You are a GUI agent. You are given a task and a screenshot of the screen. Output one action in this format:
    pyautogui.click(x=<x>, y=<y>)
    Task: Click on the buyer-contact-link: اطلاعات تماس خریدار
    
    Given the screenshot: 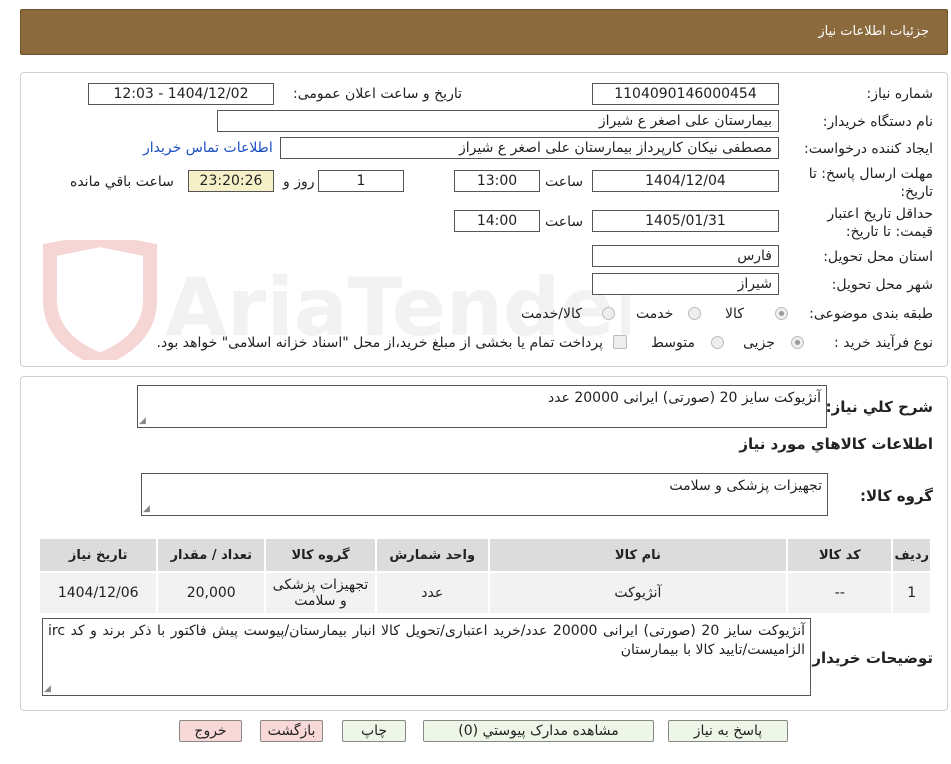 What is the action you would take?
    pyautogui.click(x=208, y=148)
    